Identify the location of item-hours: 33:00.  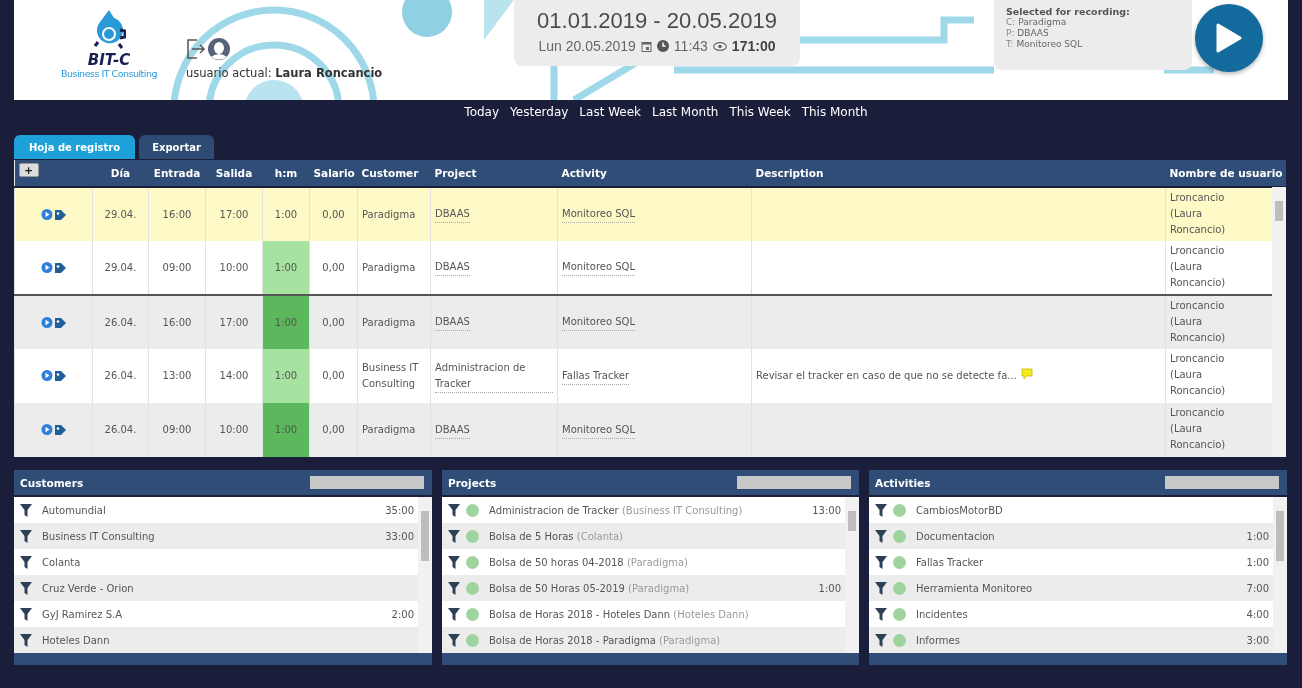
(399, 536).